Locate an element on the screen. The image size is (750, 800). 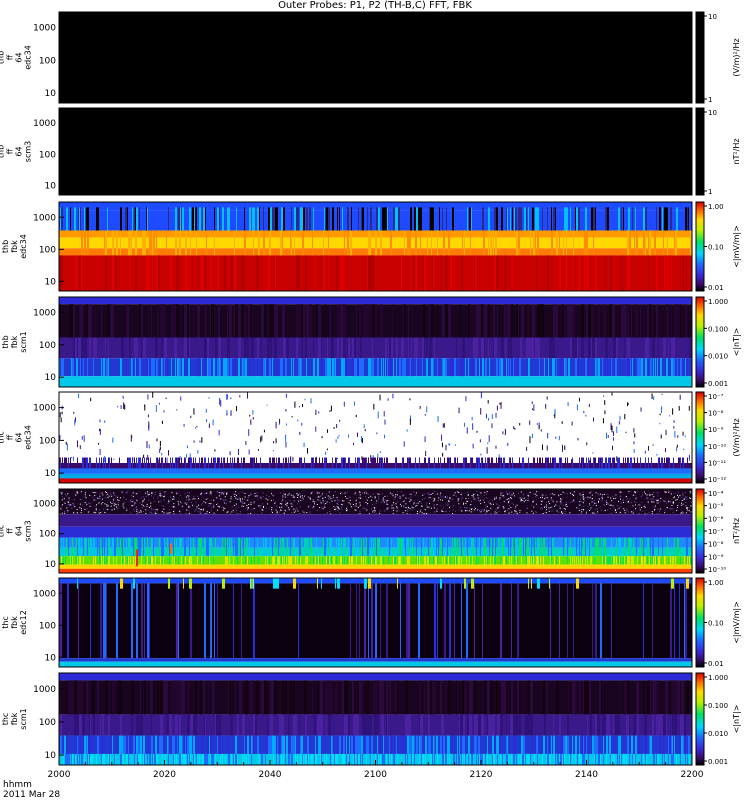
y-label-line: thc is located at coordinates (5, 622).